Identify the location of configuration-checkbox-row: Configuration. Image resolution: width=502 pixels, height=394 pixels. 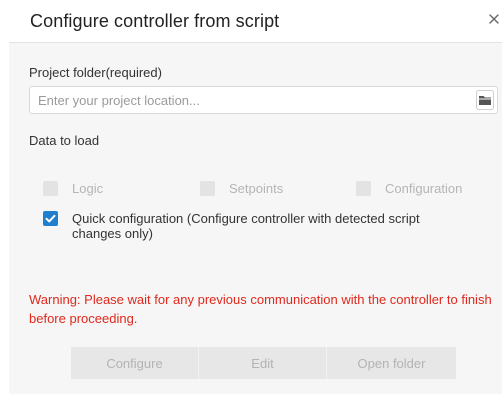
(409, 188).